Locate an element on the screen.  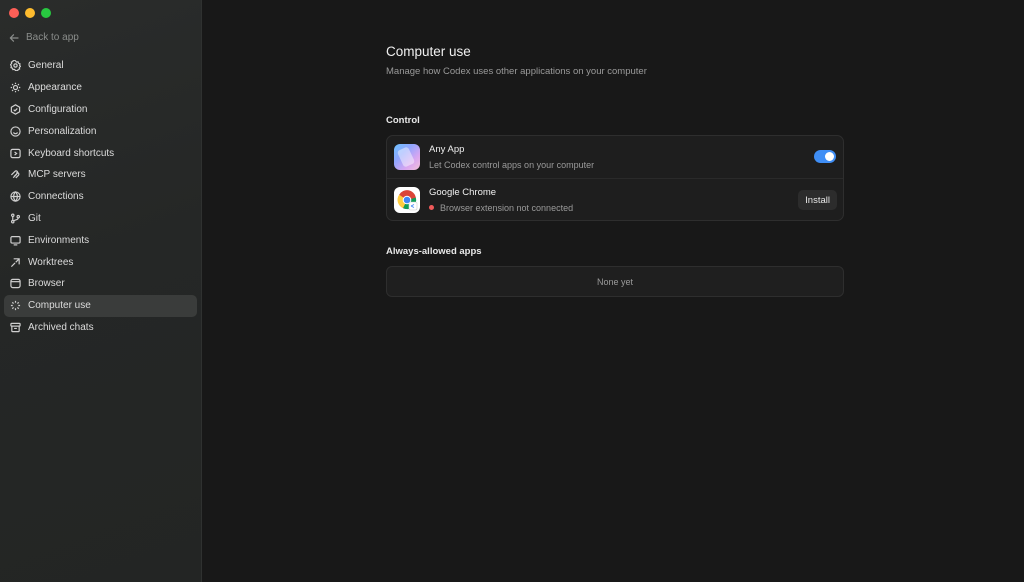
sidebar-item-computer-use: Computer use is located at coordinates (100, 305).